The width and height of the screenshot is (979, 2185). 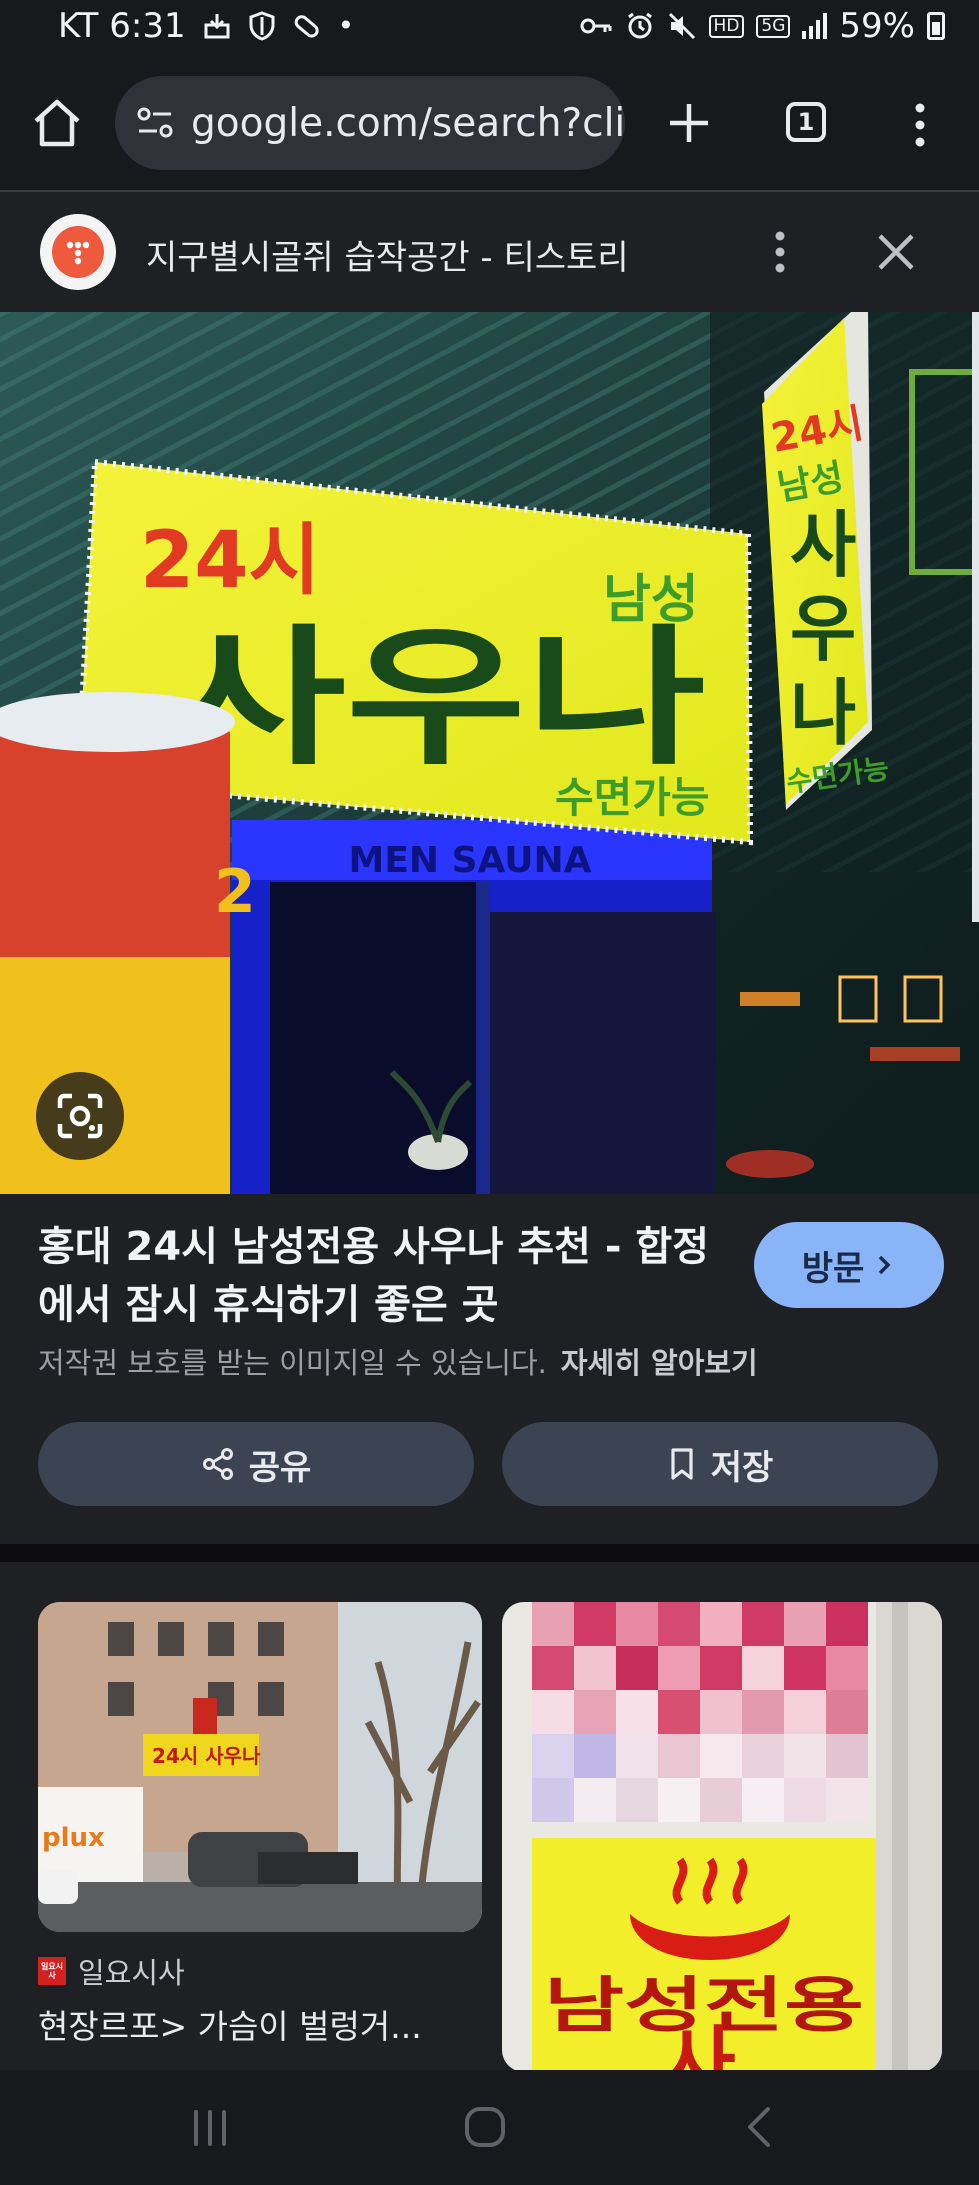 What do you see at coordinates (632, 797) in the screenshot?
I see `svg-text: 수면가능` at bounding box center [632, 797].